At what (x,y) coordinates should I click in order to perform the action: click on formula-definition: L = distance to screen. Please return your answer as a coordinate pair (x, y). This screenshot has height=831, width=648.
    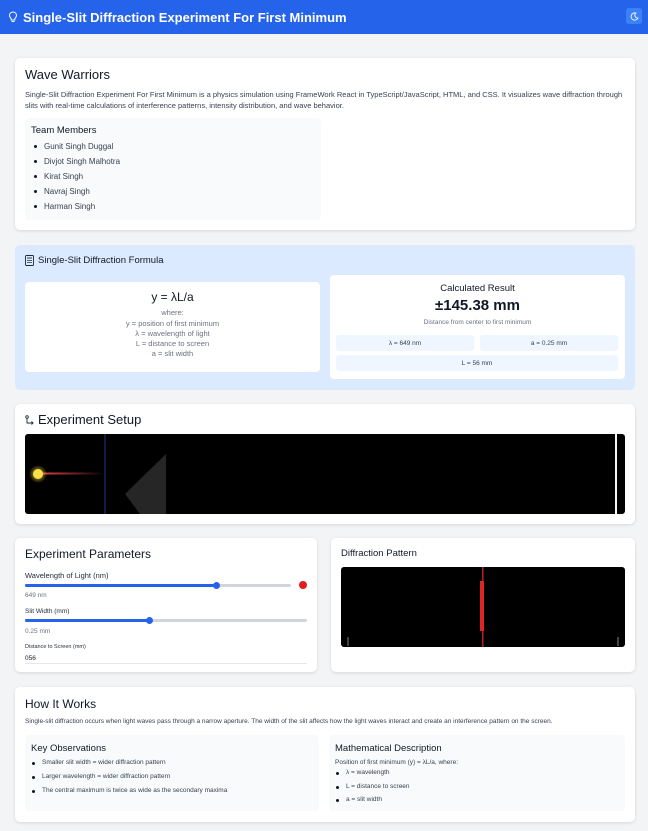
    Looking at the image, I should click on (172, 343).